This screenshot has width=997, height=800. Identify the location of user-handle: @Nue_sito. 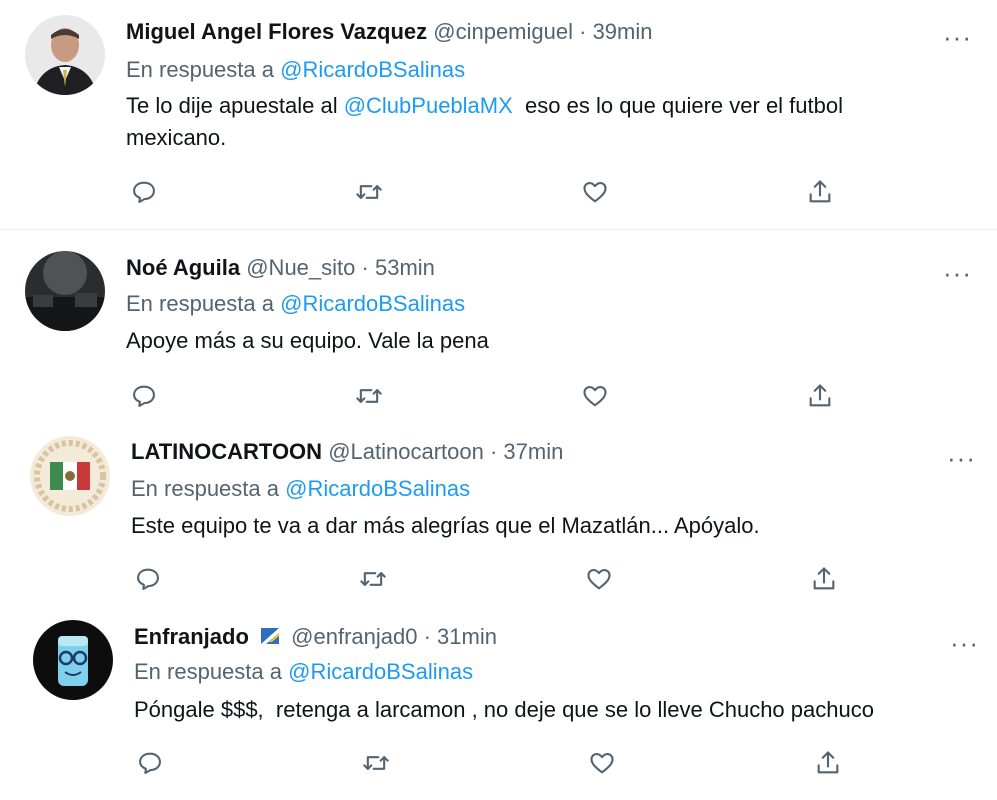
(300, 267).